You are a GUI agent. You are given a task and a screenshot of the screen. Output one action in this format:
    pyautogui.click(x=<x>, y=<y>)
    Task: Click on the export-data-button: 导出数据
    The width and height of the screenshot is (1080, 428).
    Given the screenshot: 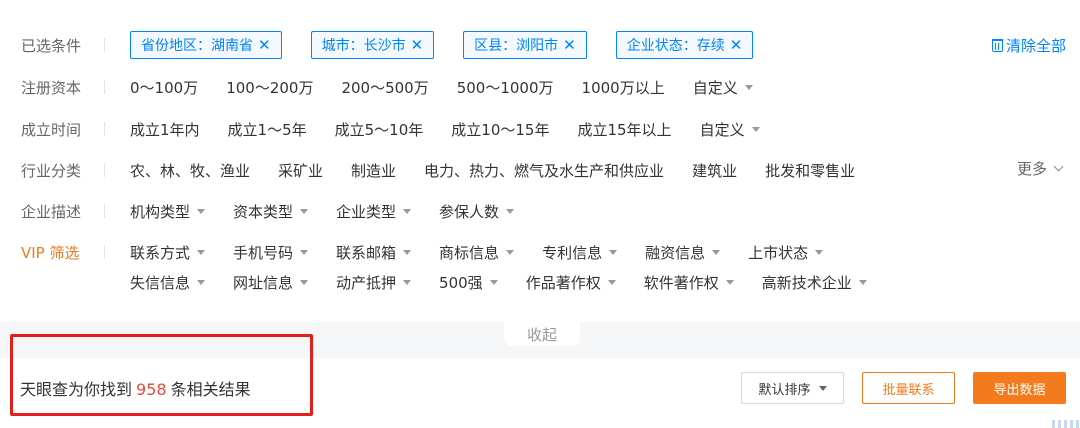 What is the action you would take?
    pyautogui.click(x=1019, y=388)
    